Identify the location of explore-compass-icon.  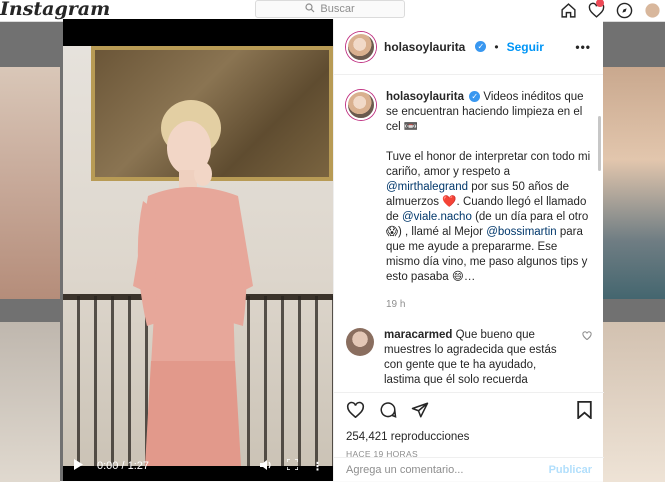
(624, 10).